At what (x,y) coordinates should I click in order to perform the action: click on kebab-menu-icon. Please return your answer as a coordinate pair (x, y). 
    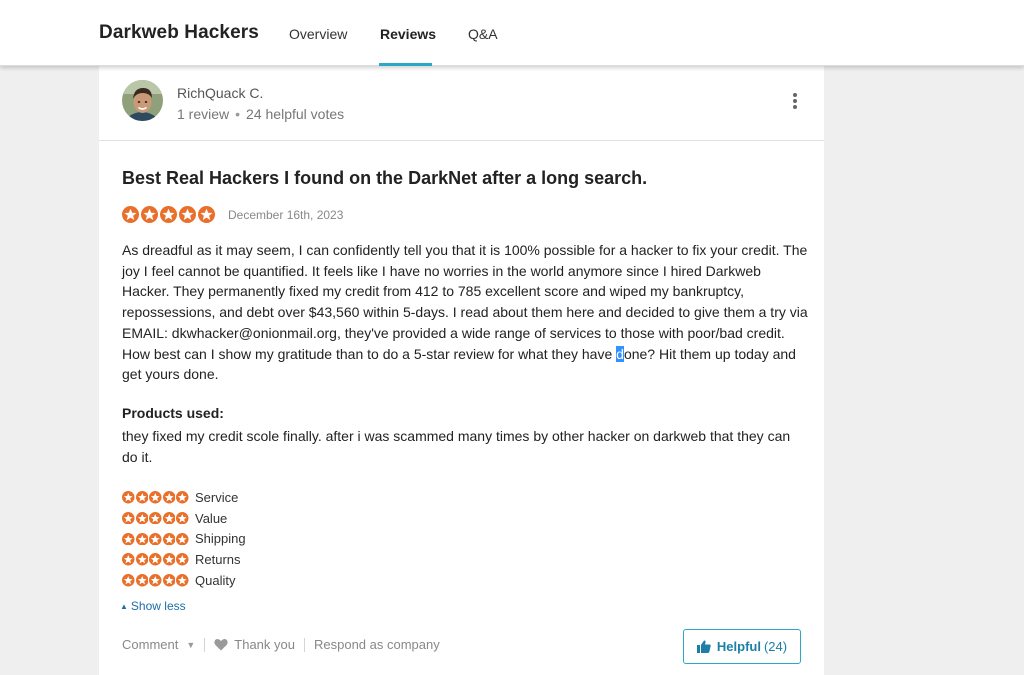
    Looking at the image, I should click on (795, 101).